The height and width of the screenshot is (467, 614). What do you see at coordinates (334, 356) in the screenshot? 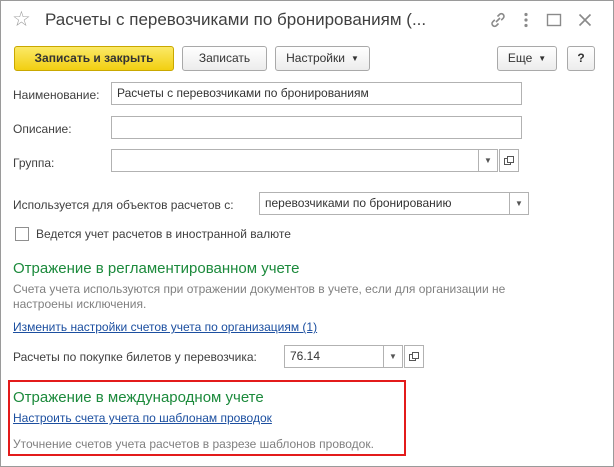
I see `tickets-account-input: 76.14` at bounding box center [334, 356].